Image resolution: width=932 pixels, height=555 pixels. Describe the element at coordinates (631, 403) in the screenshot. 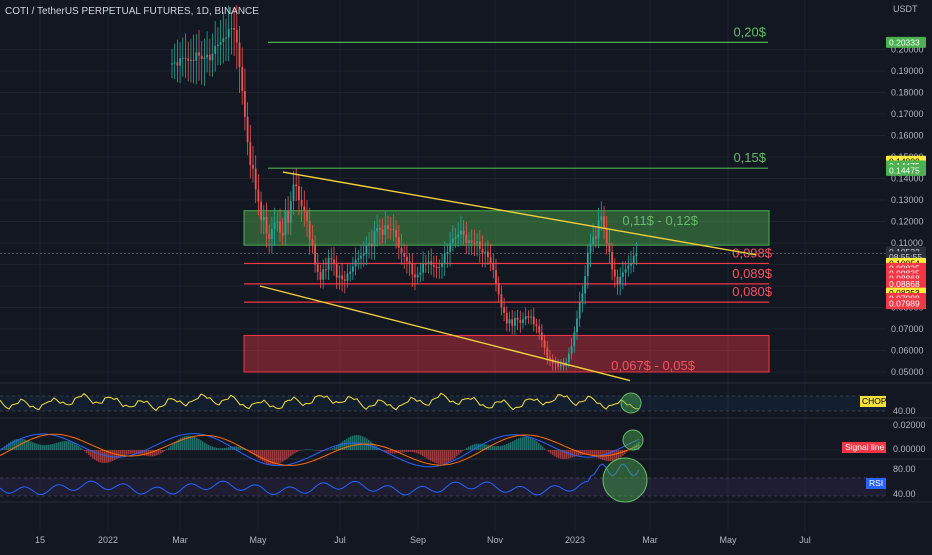

I see `chop-highlight` at that location.